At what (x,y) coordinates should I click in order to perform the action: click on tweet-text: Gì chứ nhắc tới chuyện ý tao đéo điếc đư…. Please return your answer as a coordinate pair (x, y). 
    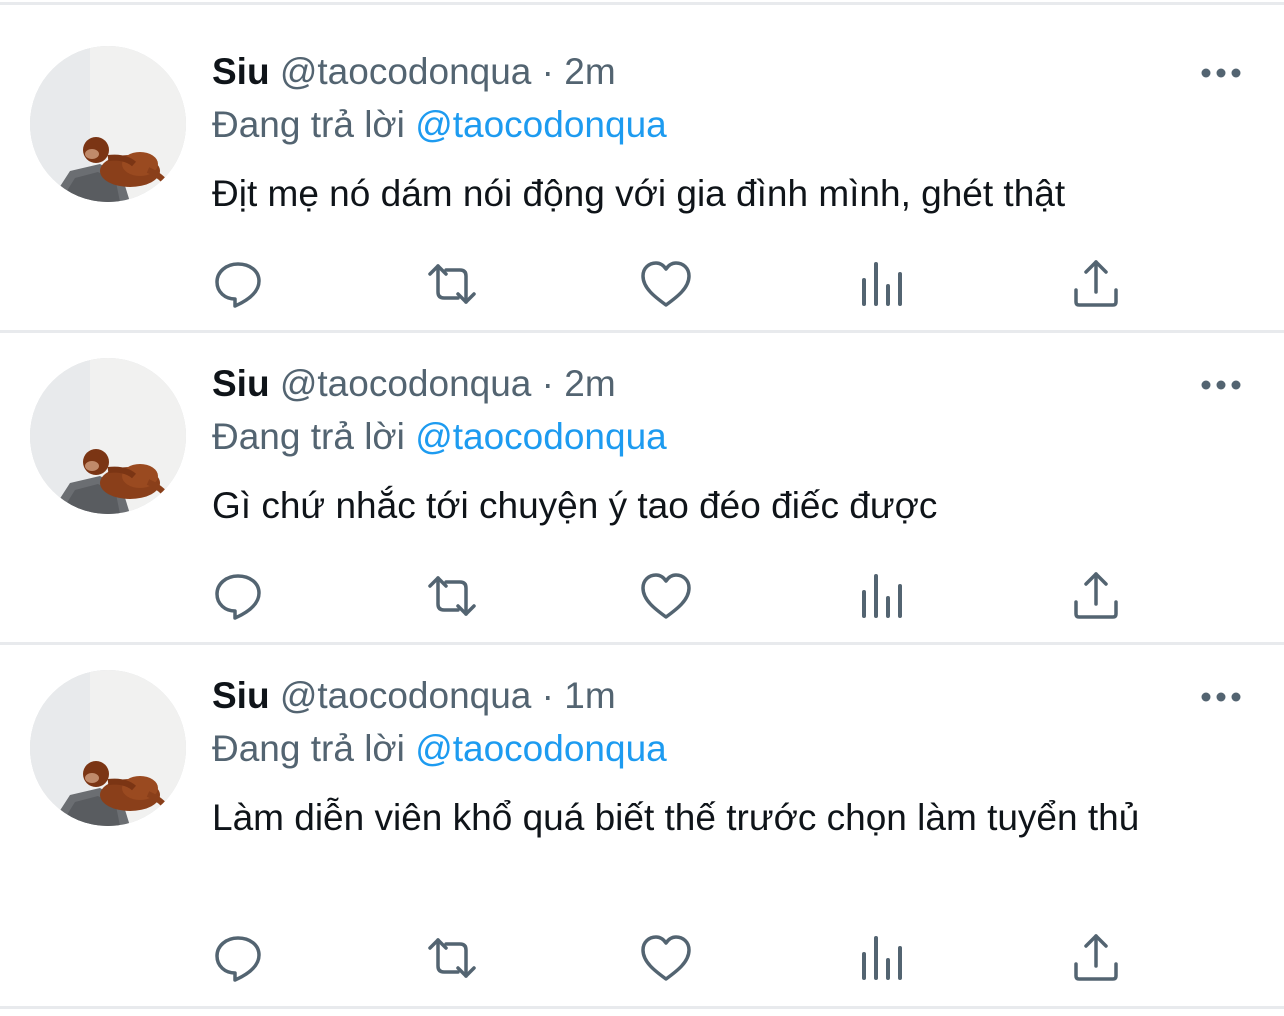
    Looking at the image, I should click on (575, 505).